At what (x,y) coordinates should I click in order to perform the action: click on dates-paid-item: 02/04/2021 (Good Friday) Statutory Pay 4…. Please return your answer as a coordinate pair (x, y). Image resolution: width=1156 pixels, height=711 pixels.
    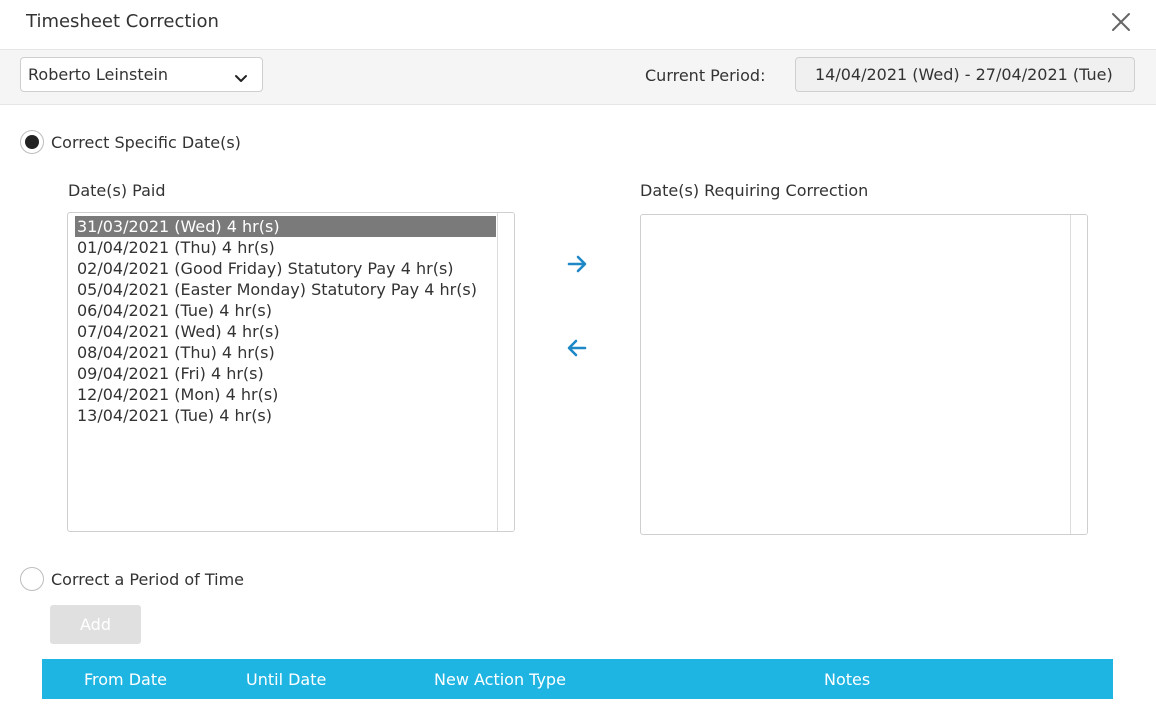
    Looking at the image, I should click on (285, 268).